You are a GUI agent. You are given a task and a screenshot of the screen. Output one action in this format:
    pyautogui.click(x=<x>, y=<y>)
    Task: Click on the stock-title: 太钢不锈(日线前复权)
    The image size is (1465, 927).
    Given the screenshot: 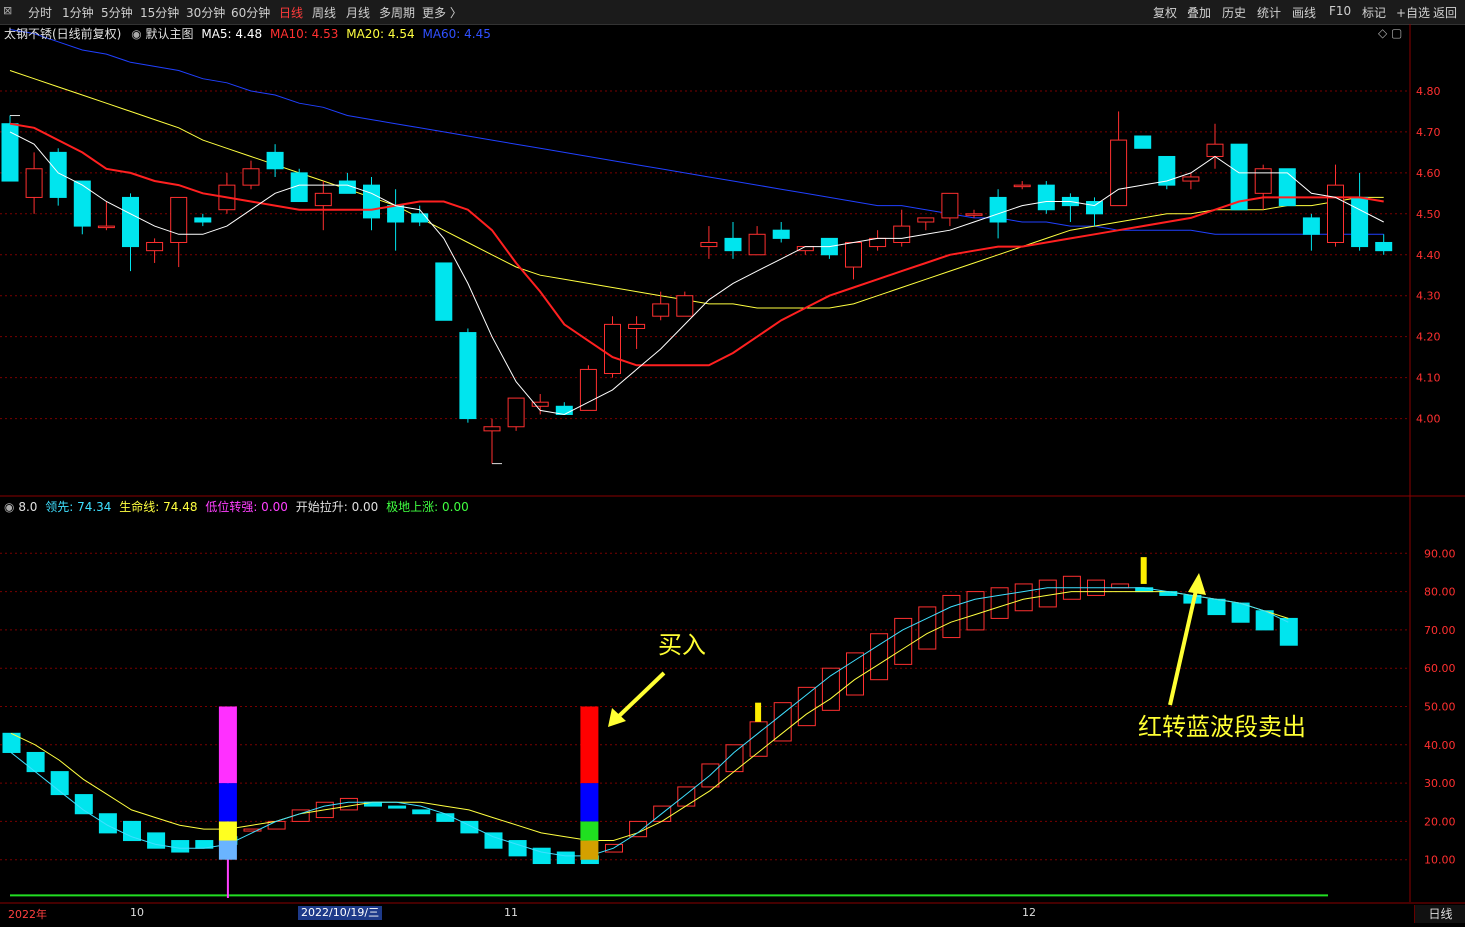 What is the action you would take?
    pyautogui.click(x=63, y=34)
    